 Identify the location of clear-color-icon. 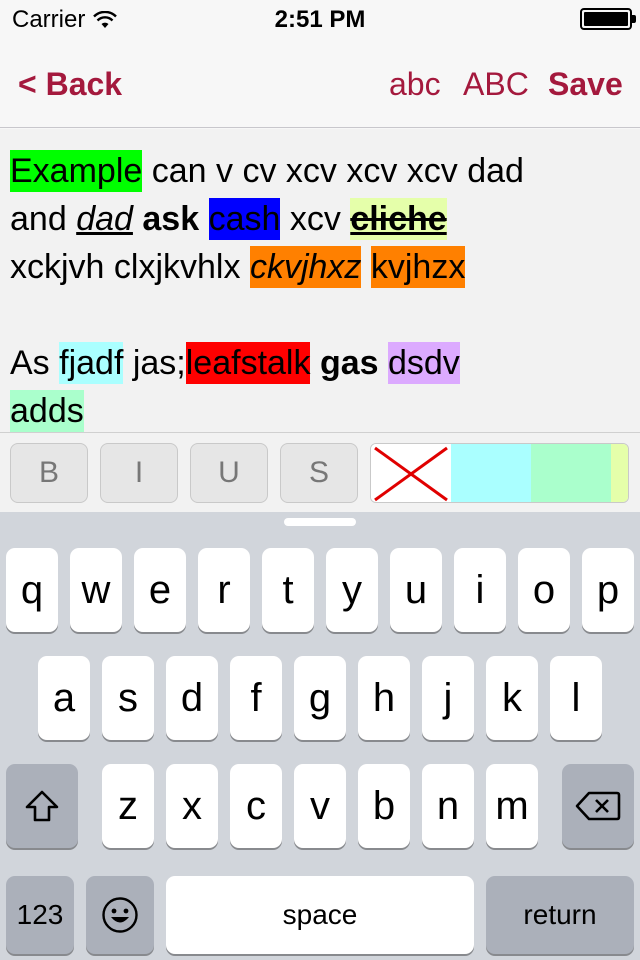
(411, 474).